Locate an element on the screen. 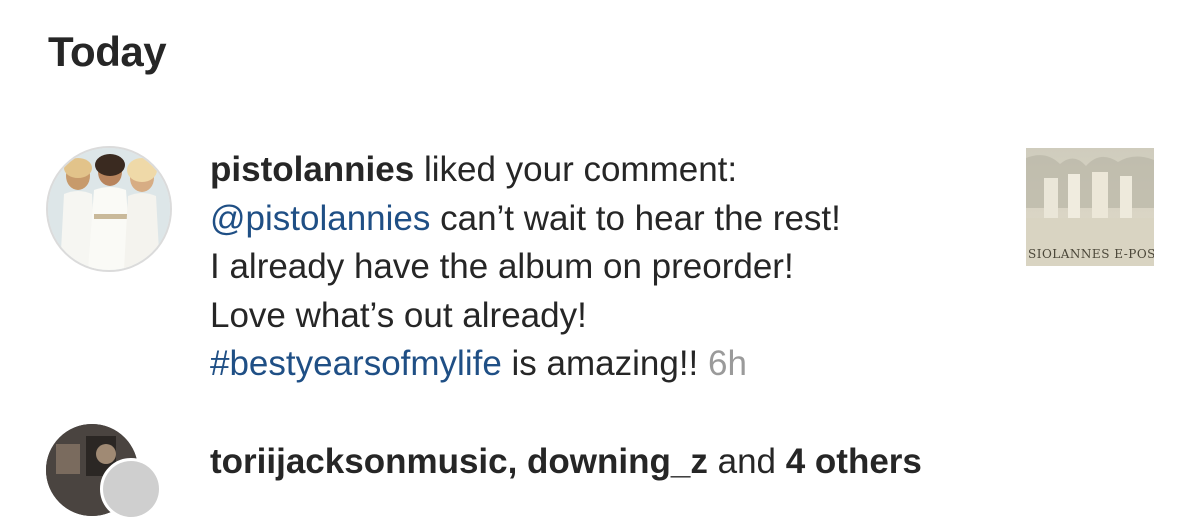 Image resolution: width=1200 pixels, height=520 pixels. post-thumbnail: SIOLANNES E-POS is located at coordinates (1090, 207).